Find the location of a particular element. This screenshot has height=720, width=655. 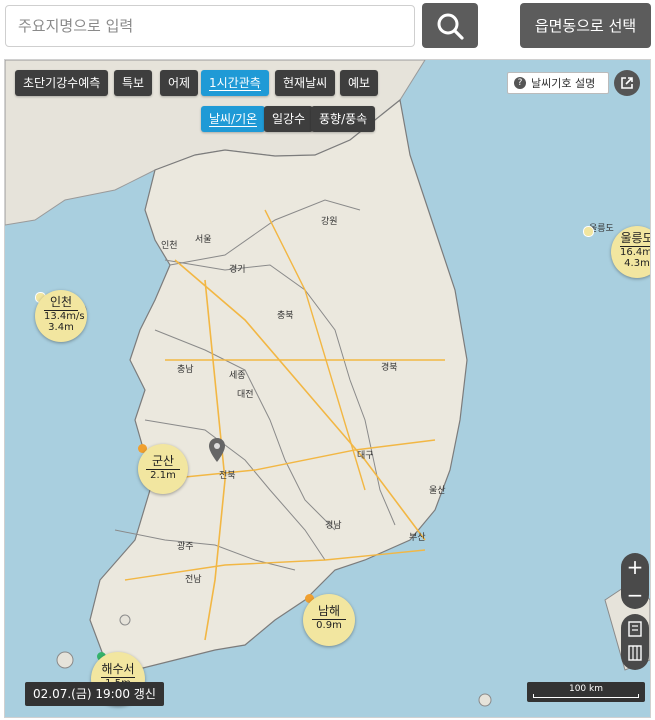

top-bar: 읍면동으로 선택 is located at coordinates (327, 28).